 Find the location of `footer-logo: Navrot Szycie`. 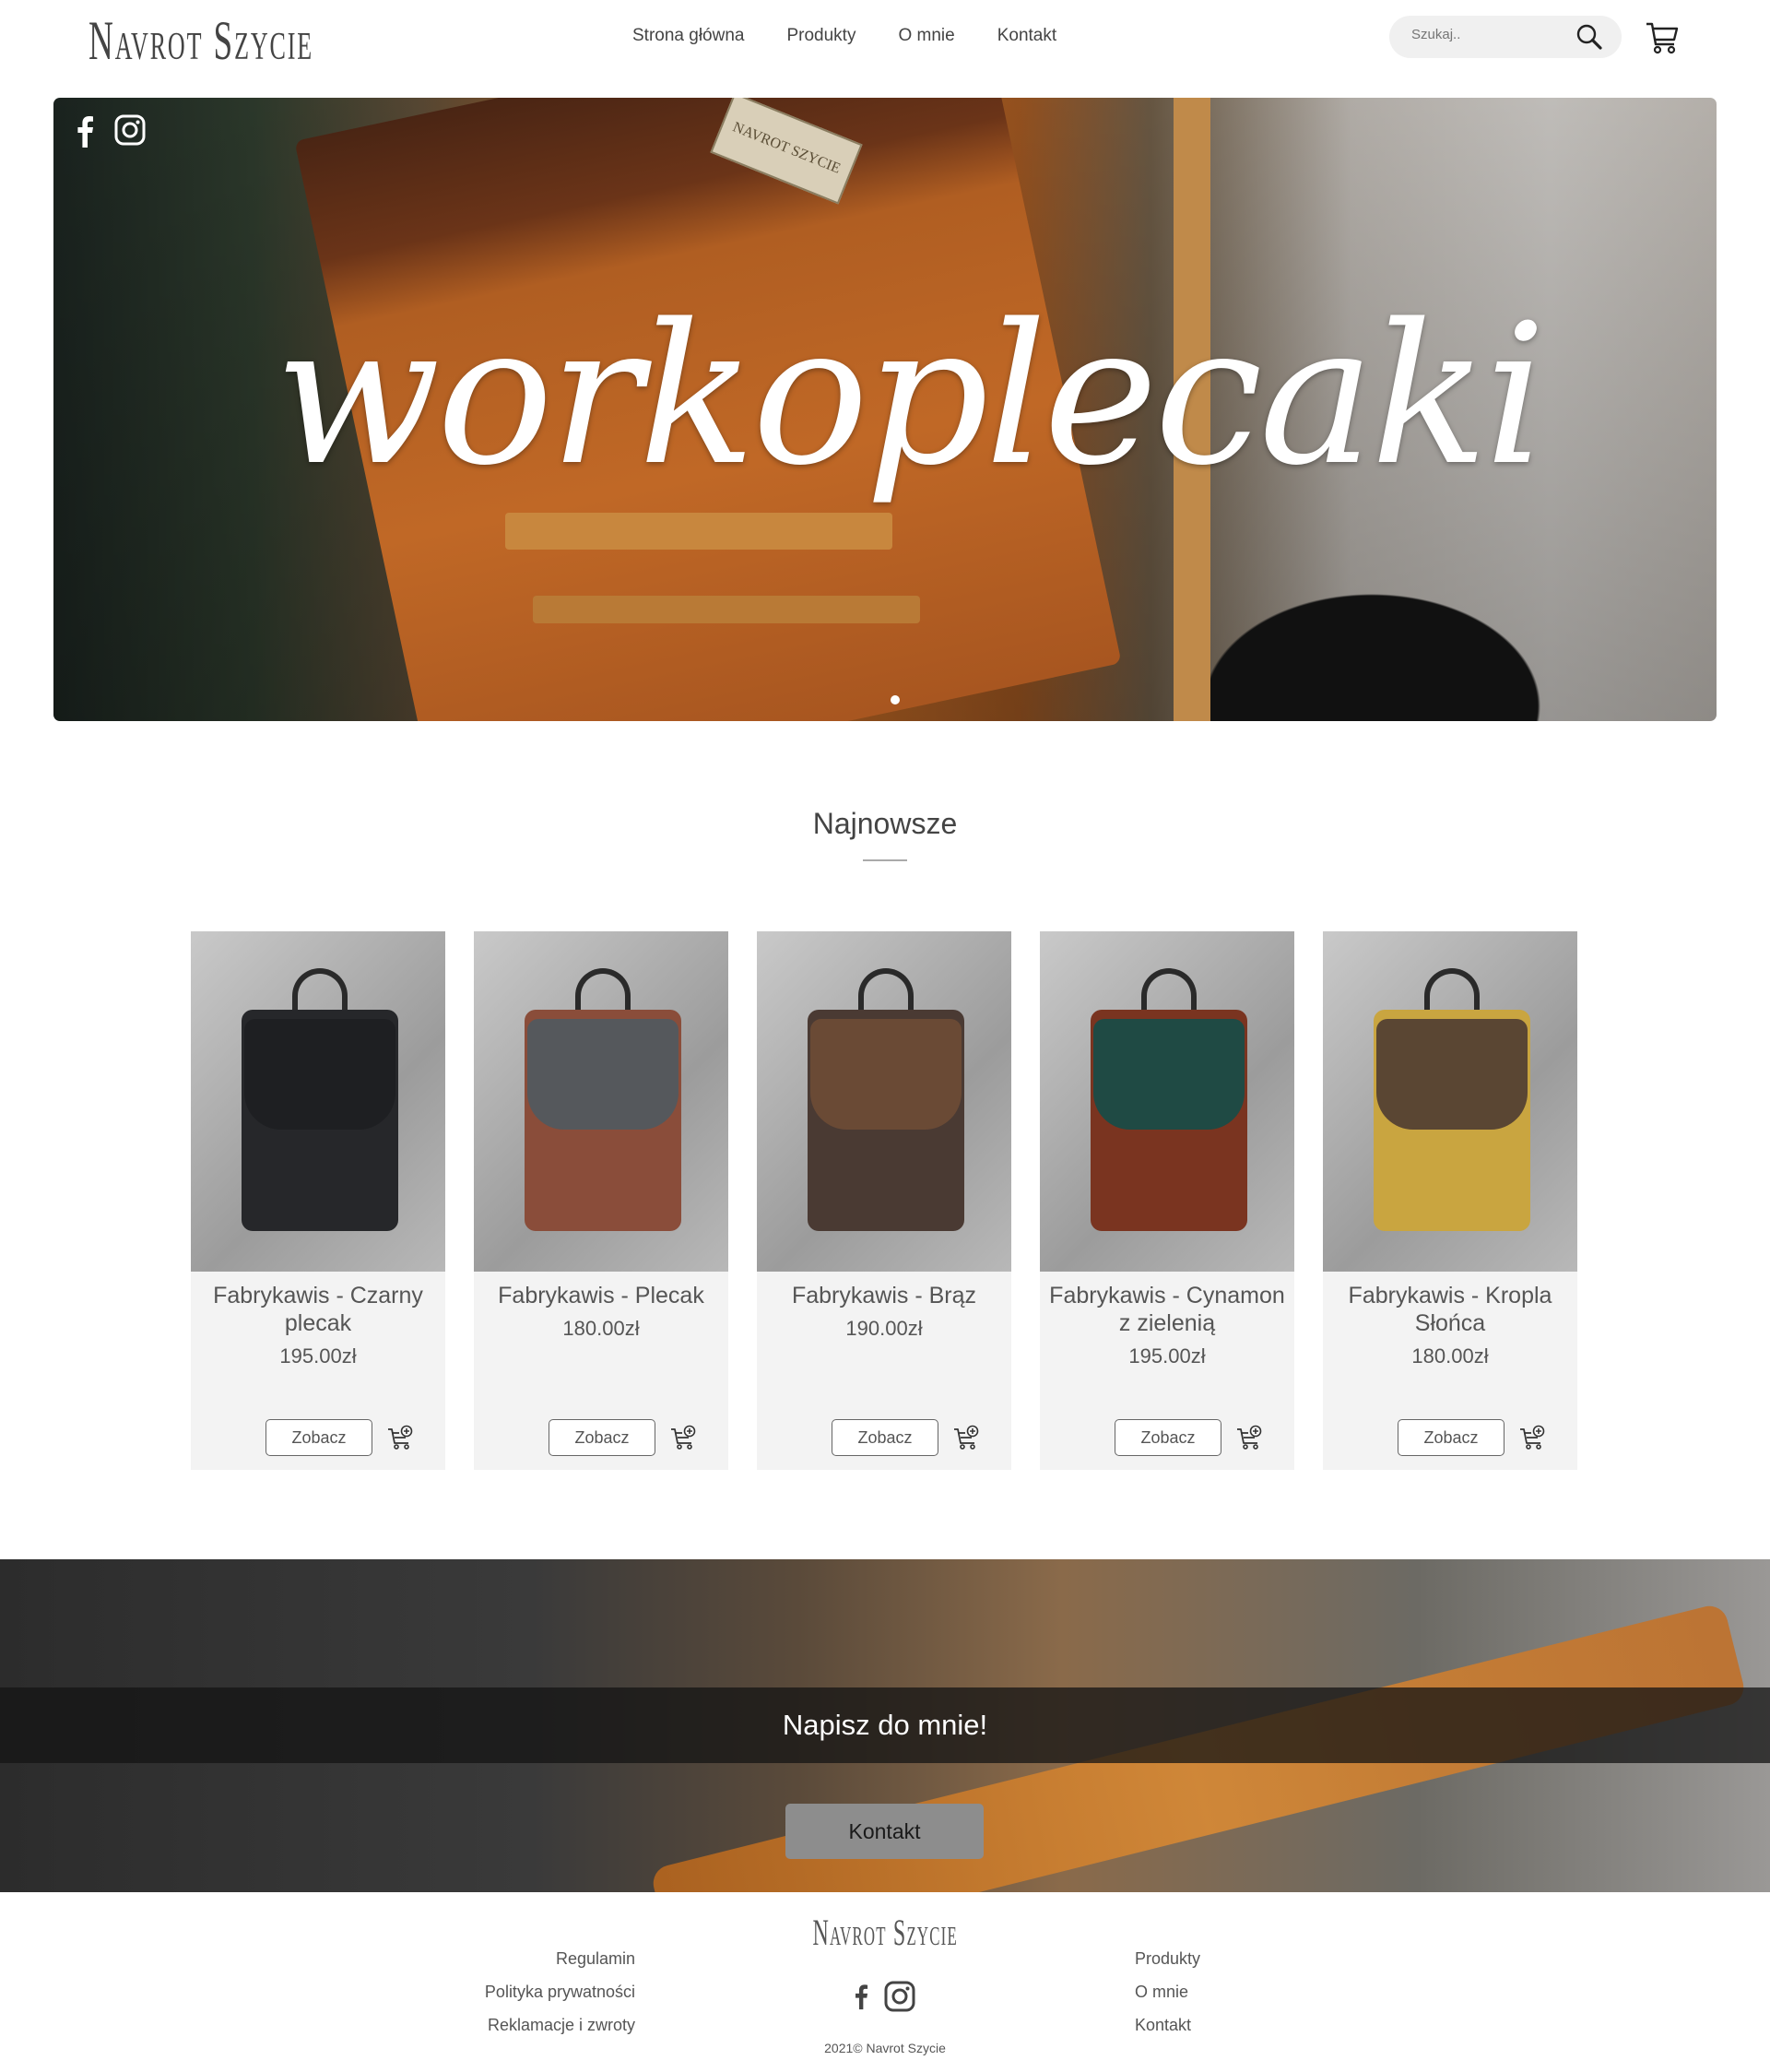

footer-logo: Navrot Szycie is located at coordinates (884, 1932).